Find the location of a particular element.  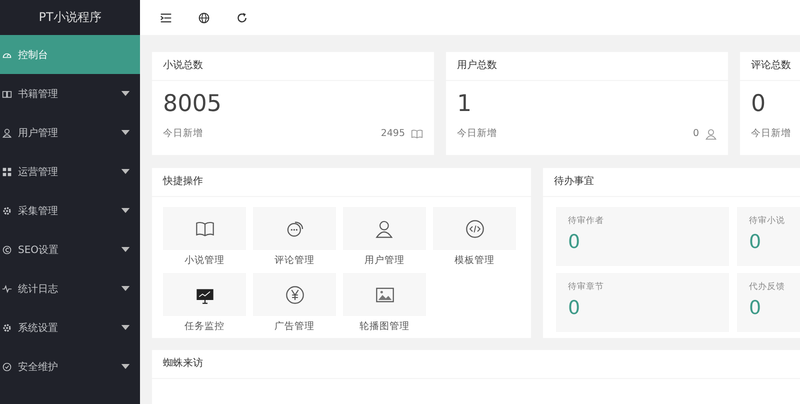

globe-icon is located at coordinates (204, 18).